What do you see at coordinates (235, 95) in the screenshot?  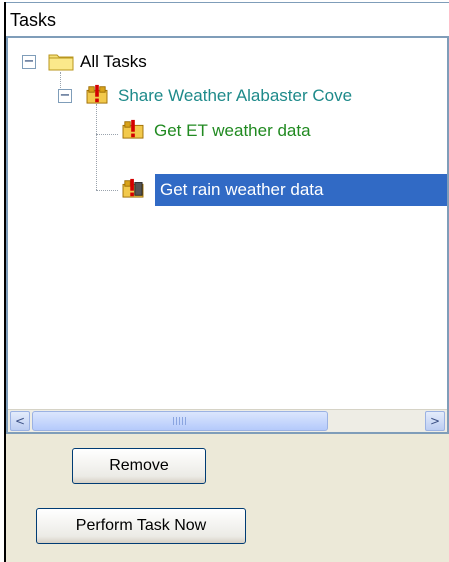 I see `tree-node-label: Share Weather Alabaster Cove` at bounding box center [235, 95].